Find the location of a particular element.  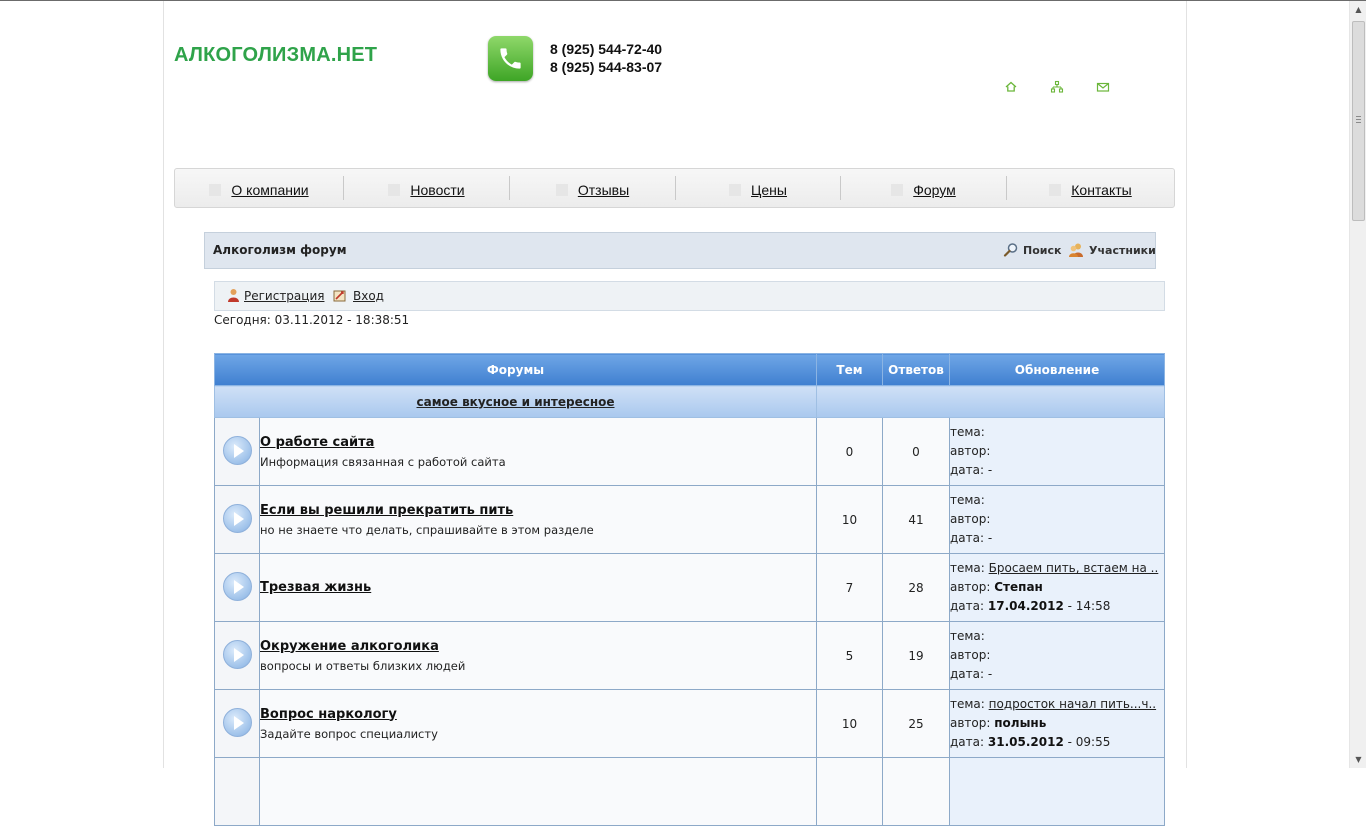

last-author: Степан is located at coordinates (1018, 587).